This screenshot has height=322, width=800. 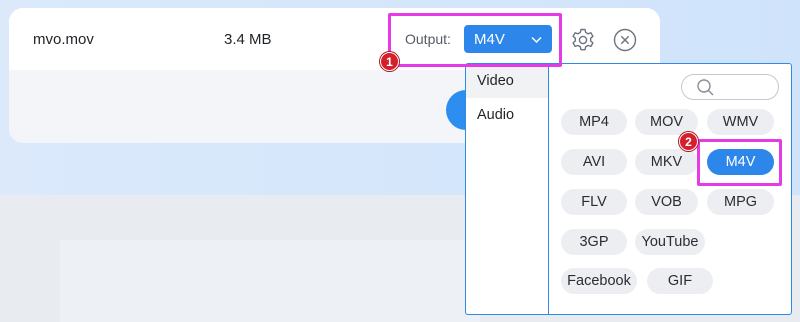 I want to click on format-facebook: Facebook, so click(x=599, y=281).